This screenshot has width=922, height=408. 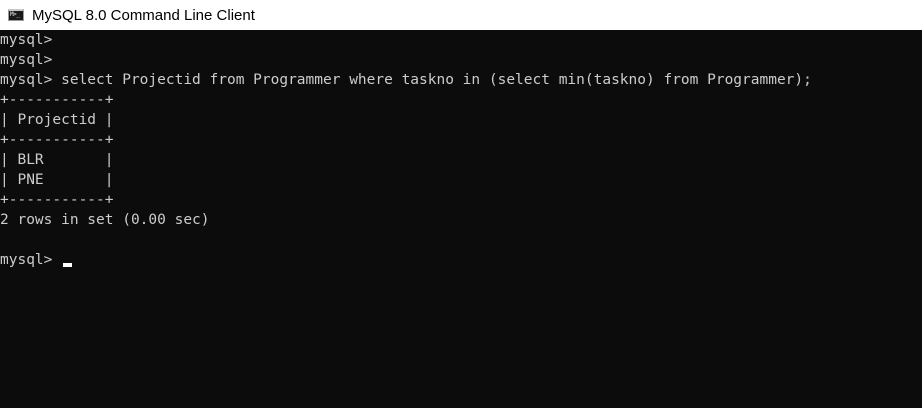 What do you see at coordinates (143, 15) in the screenshot?
I see `window-title: MySQL 8.0 Command Line Client` at bounding box center [143, 15].